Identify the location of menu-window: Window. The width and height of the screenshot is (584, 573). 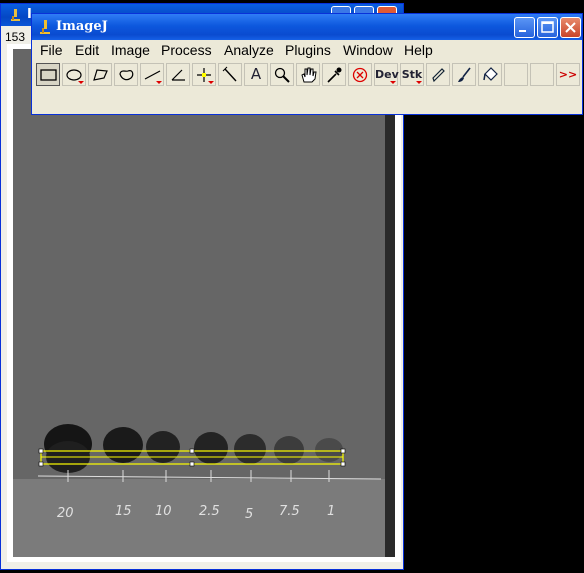
(368, 50).